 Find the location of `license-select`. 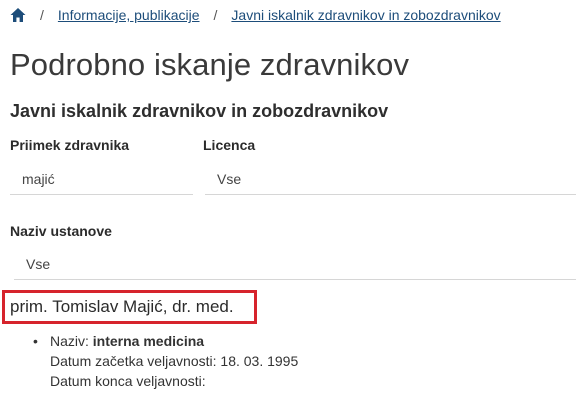

license-select is located at coordinates (390, 179).